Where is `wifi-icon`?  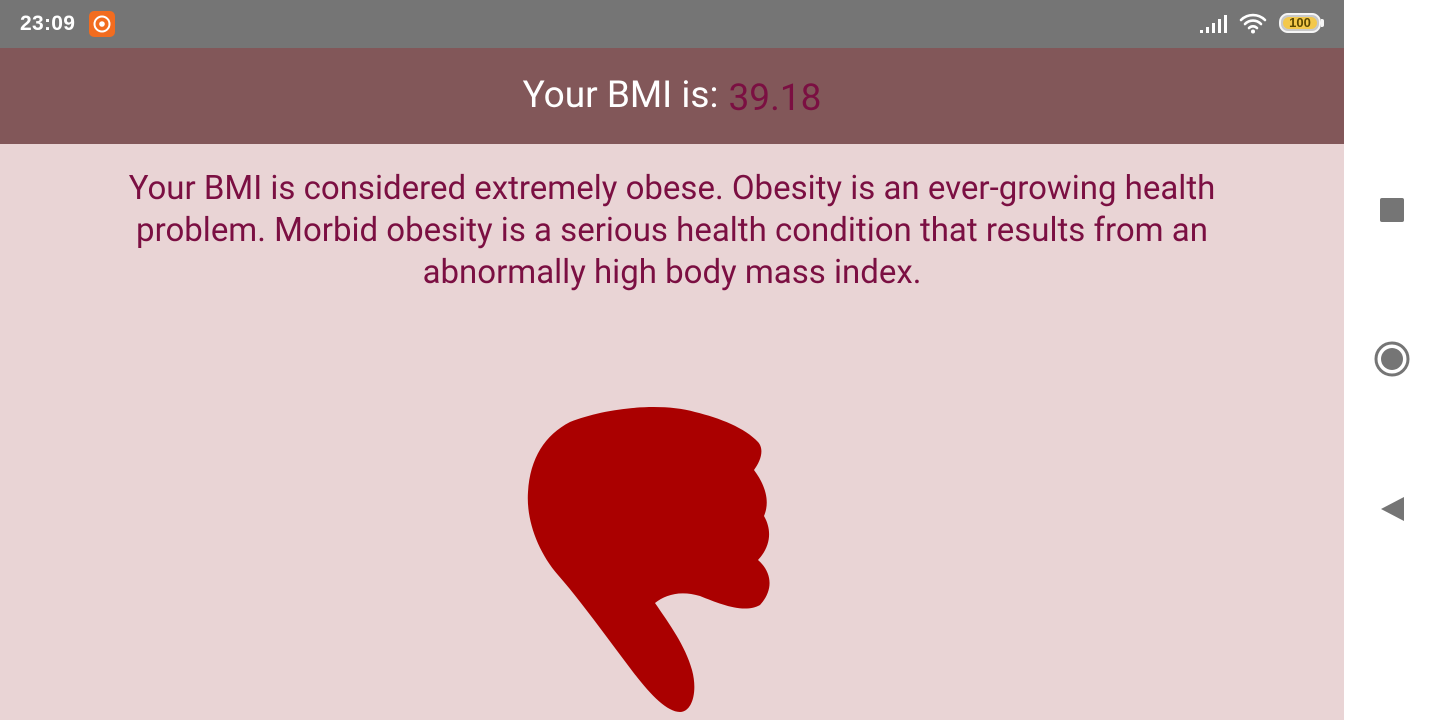 wifi-icon is located at coordinates (1253, 23).